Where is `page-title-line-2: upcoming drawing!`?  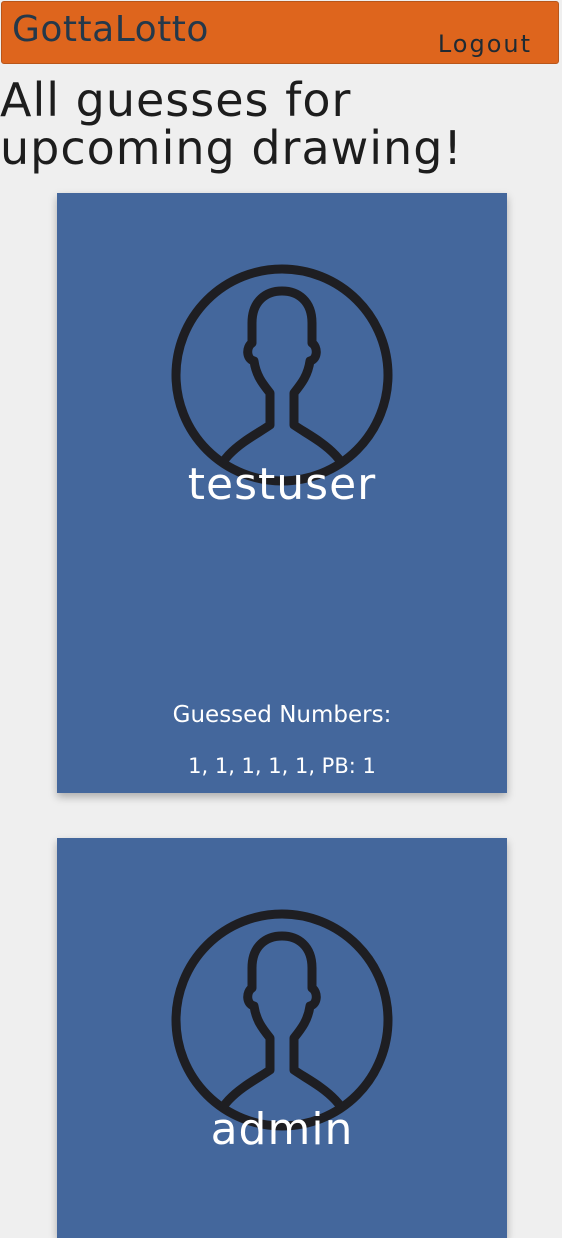
page-title-line-2: upcoming drawing! is located at coordinates (231, 148).